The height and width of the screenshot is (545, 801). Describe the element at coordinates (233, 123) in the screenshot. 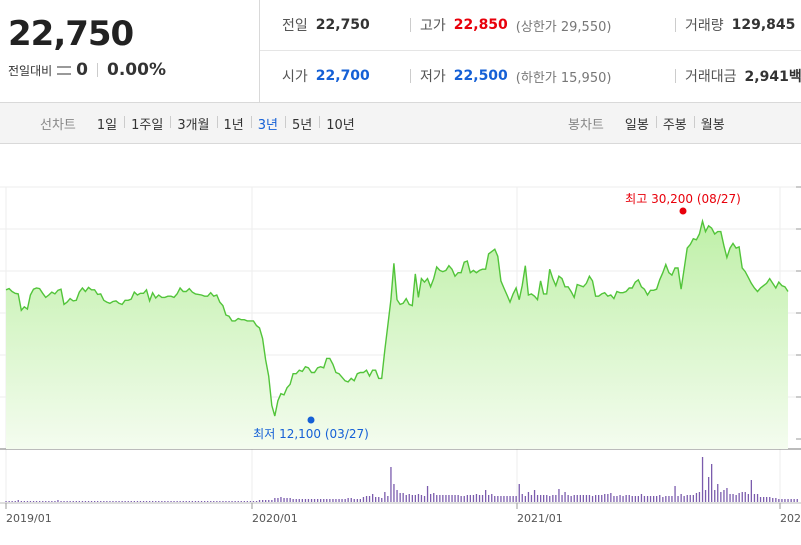

I see `tab-1y: 1년` at that location.